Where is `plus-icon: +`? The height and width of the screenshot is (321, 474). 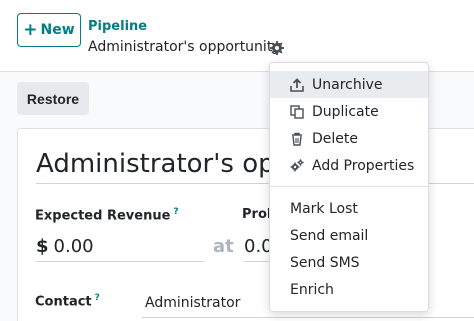 plus-icon: + is located at coordinates (30, 29).